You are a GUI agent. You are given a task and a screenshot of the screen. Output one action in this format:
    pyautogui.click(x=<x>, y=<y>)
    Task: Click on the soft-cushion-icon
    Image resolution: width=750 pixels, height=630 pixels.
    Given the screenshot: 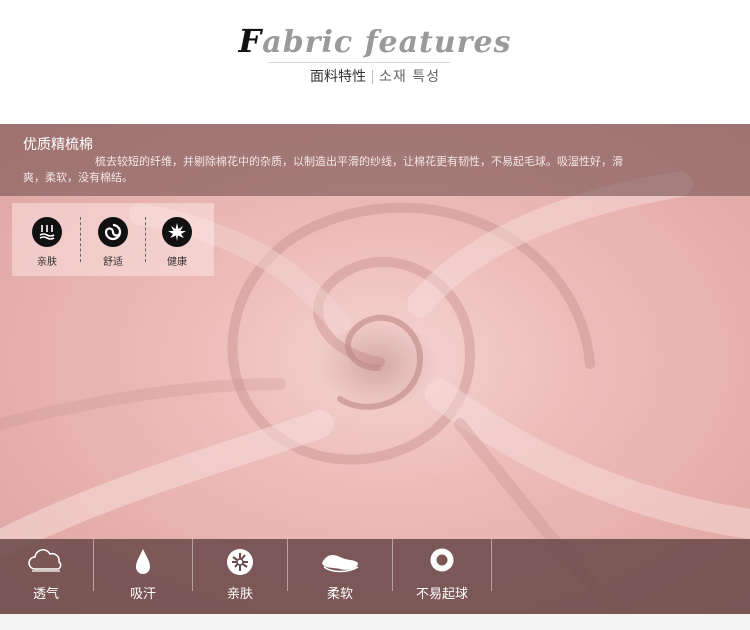 What is the action you would take?
    pyautogui.click(x=340, y=563)
    